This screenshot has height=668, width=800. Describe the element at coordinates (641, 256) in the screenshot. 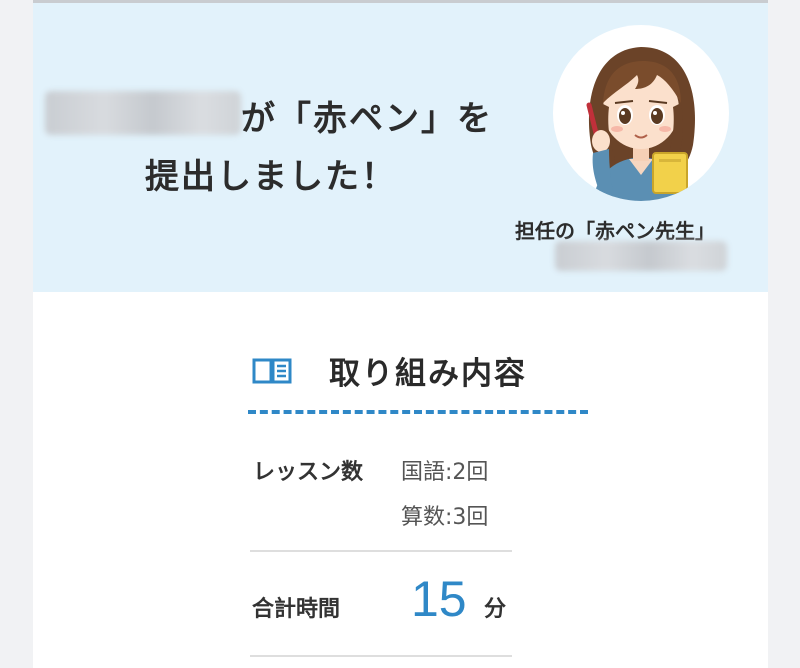

I see `redacted-teacher-name` at that location.